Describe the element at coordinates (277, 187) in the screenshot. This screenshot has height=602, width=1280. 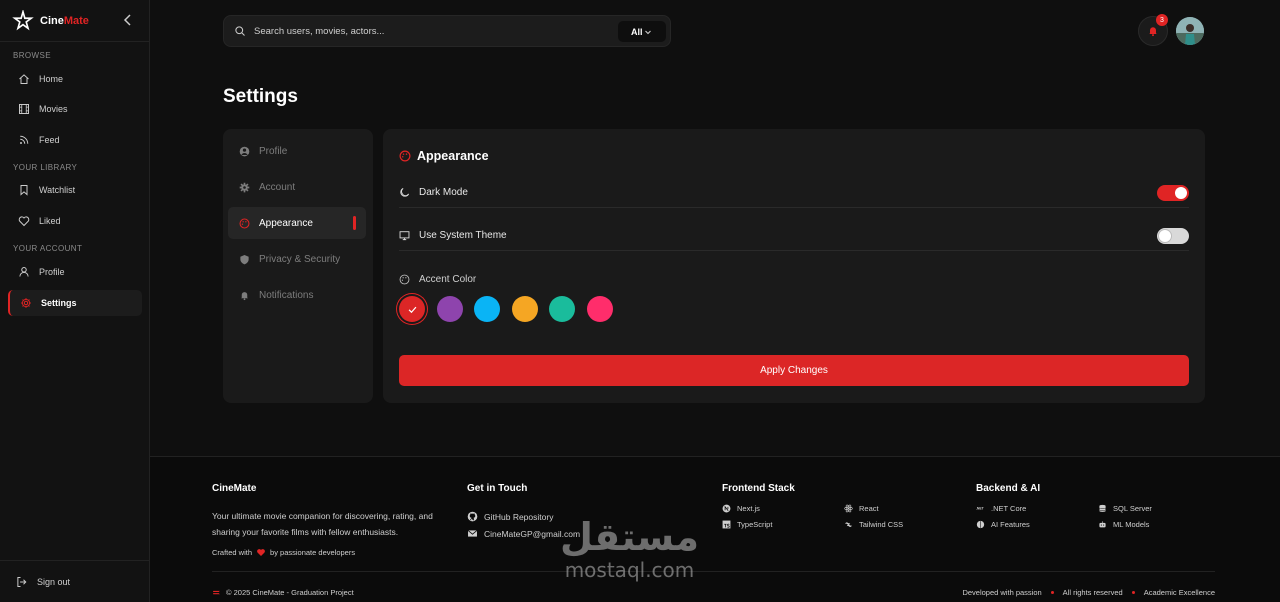
I see `settings-tab-label: Account` at that location.